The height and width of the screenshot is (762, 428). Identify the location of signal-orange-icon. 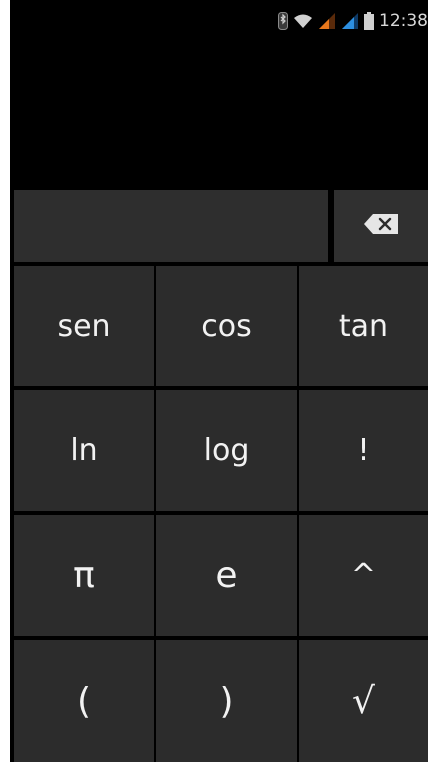
(327, 21).